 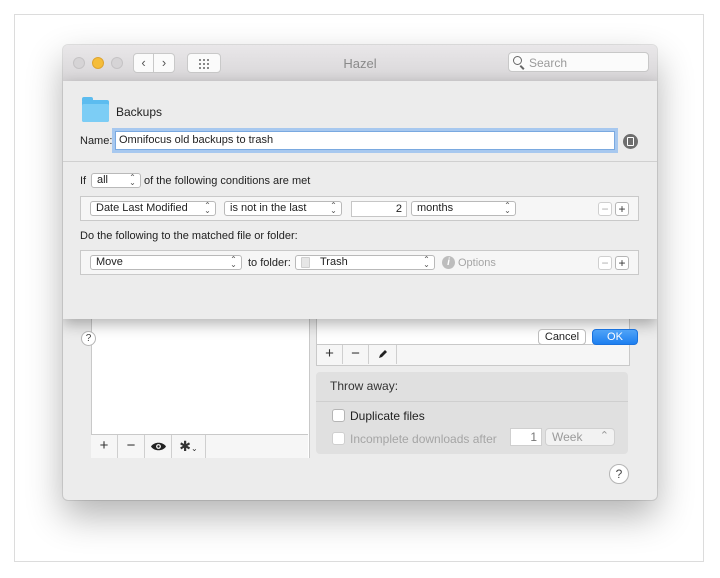 What do you see at coordinates (473, 355) in the screenshot?
I see `rules-toolbar: + −` at bounding box center [473, 355].